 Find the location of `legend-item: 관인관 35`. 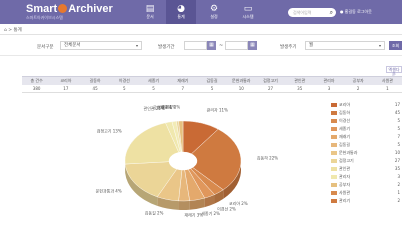

legend-item: 관인관 35 is located at coordinates (366, 169).